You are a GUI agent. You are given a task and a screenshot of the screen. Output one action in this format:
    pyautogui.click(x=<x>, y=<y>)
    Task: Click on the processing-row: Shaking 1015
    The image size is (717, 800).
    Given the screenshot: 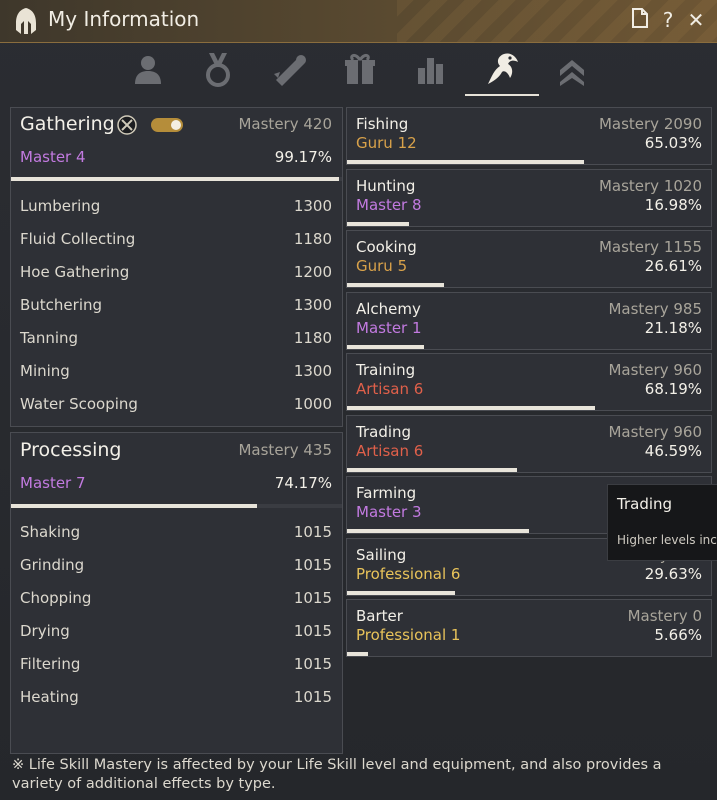 What is the action you would take?
    pyautogui.click(x=176, y=535)
    